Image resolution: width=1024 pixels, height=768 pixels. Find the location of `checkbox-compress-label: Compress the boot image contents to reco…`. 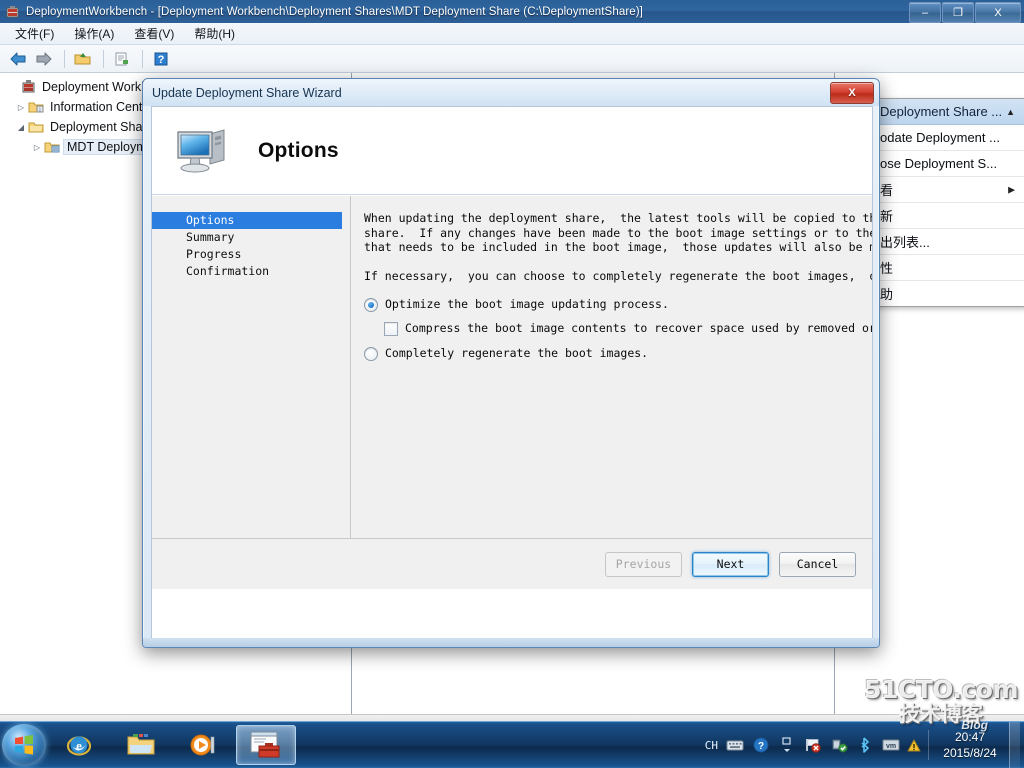

checkbox-compress-label: Compress the boot image contents to reco… is located at coordinates (638, 327).